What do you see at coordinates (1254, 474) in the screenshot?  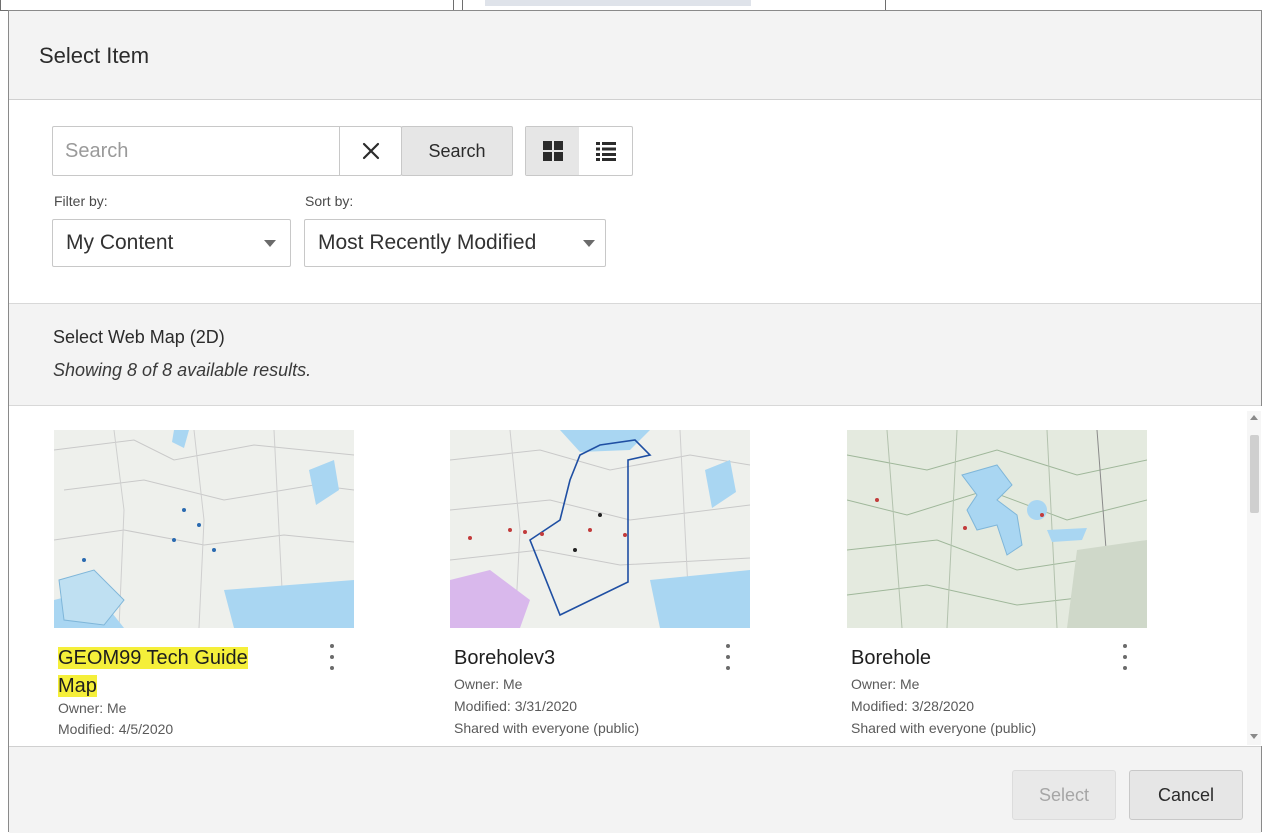 I see `scrollbar-thumb` at bounding box center [1254, 474].